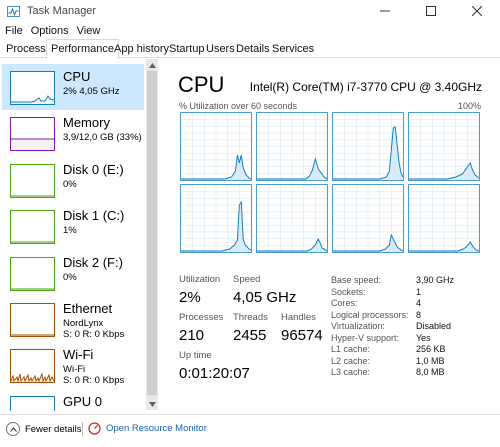 This screenshot has height=447, width=500. What do you see at coordinates (50, 31) in the screenshot?
I see `menu-options: Options` at bounding box center [50, 31].